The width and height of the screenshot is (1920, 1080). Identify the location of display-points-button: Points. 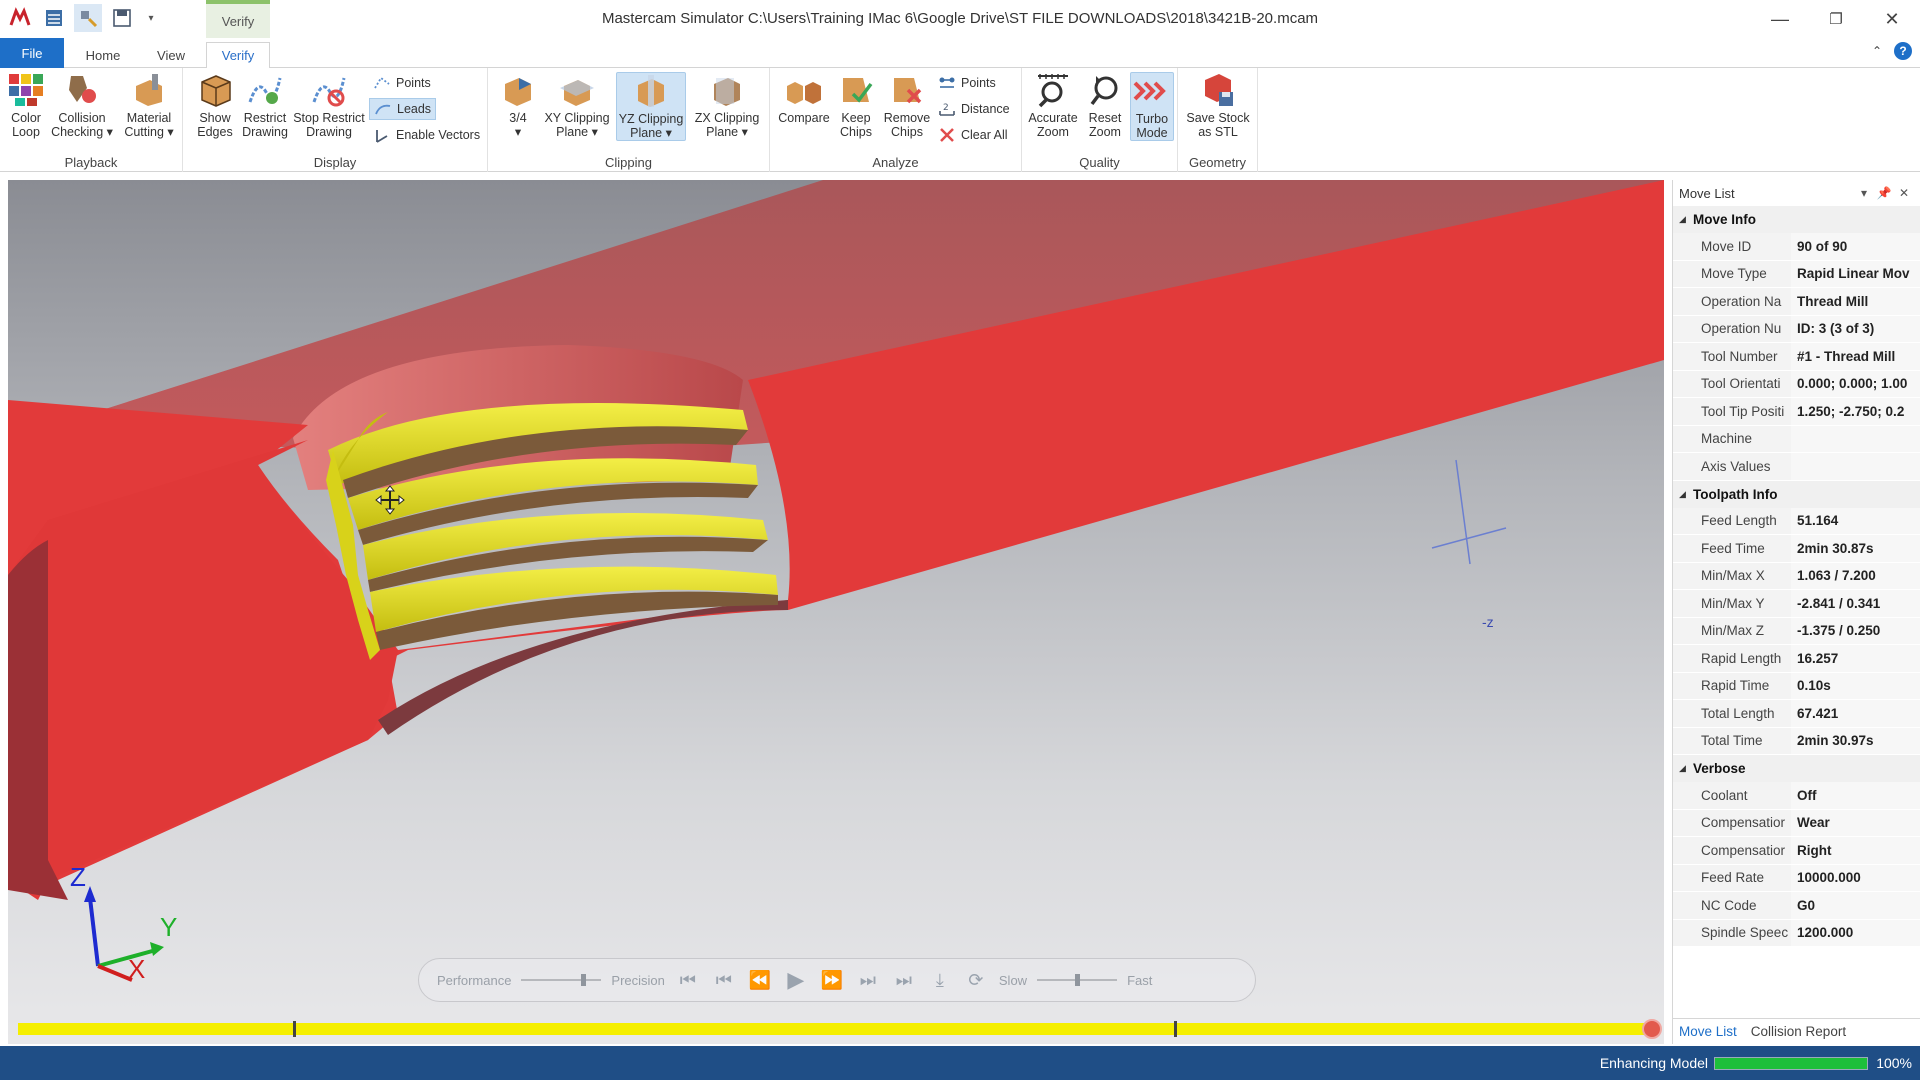
(402, 83).